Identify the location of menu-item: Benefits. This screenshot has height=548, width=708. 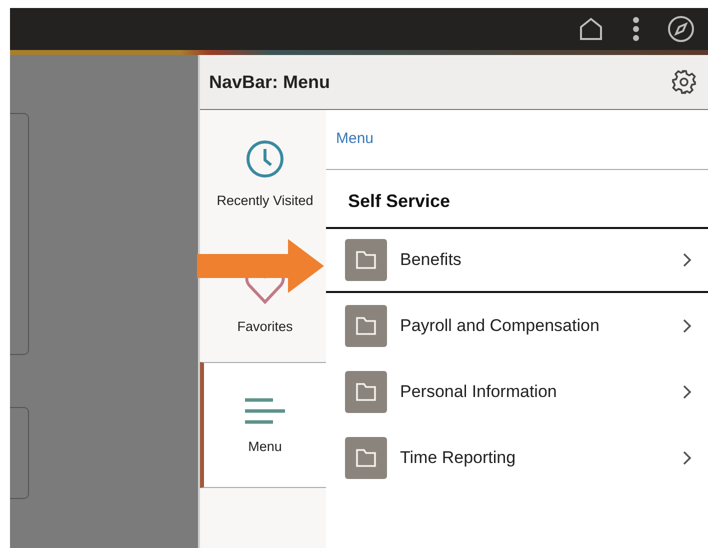
(517, 260).